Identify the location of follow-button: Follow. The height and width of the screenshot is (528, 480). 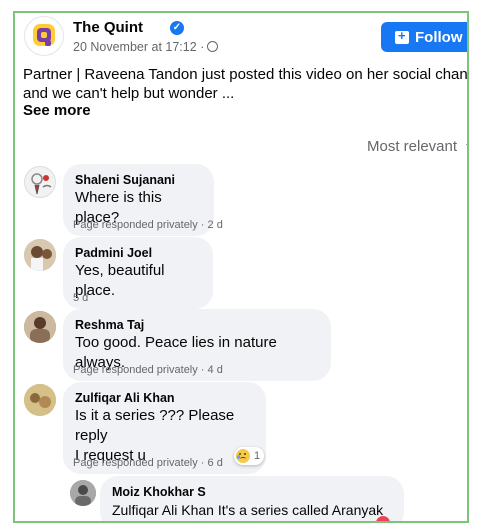
(424, 37).